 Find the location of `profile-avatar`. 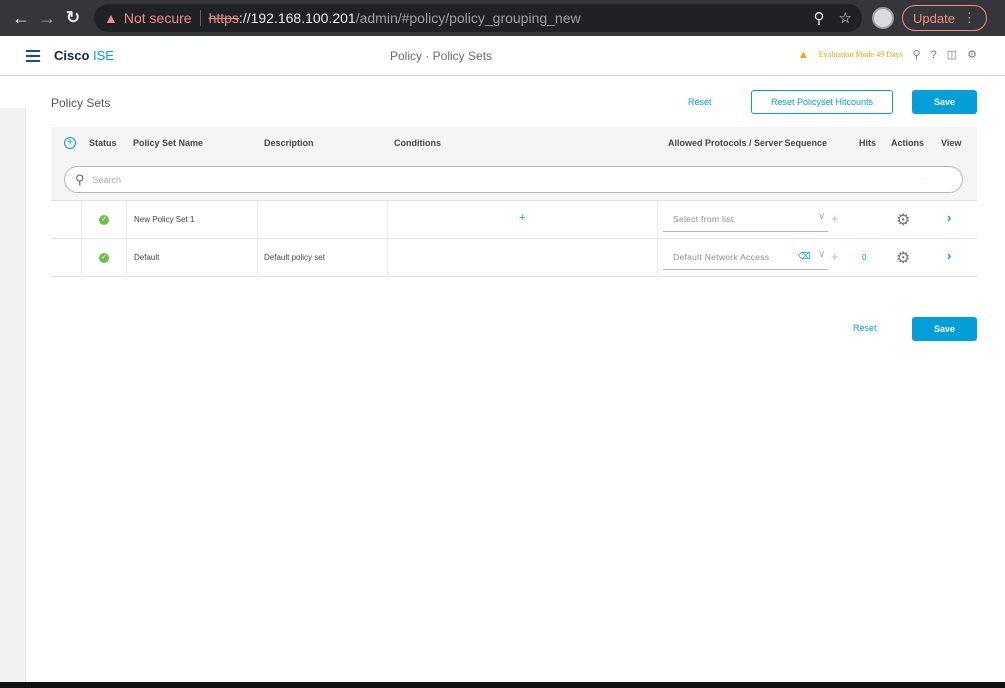

profile-avatar is located at coordinates (883, 18).